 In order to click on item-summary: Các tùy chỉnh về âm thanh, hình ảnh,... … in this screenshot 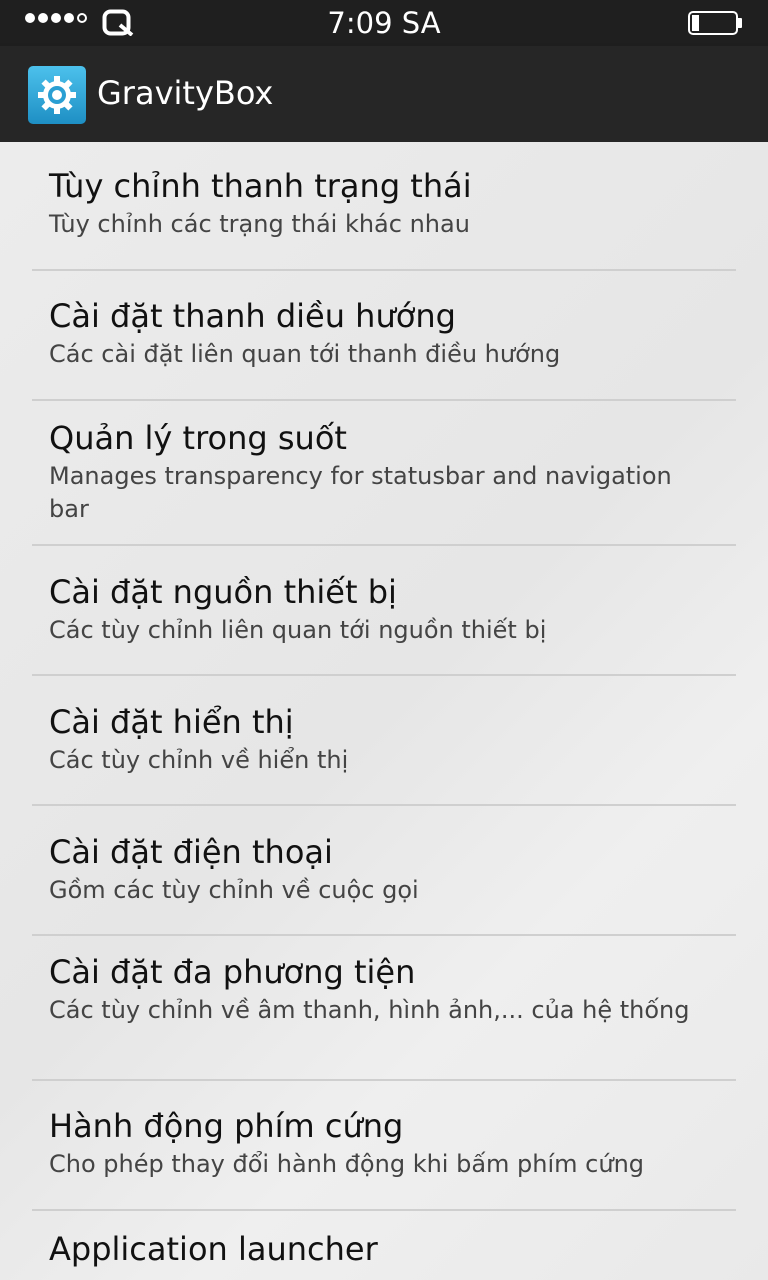, I will do `click(369, 1010)`.